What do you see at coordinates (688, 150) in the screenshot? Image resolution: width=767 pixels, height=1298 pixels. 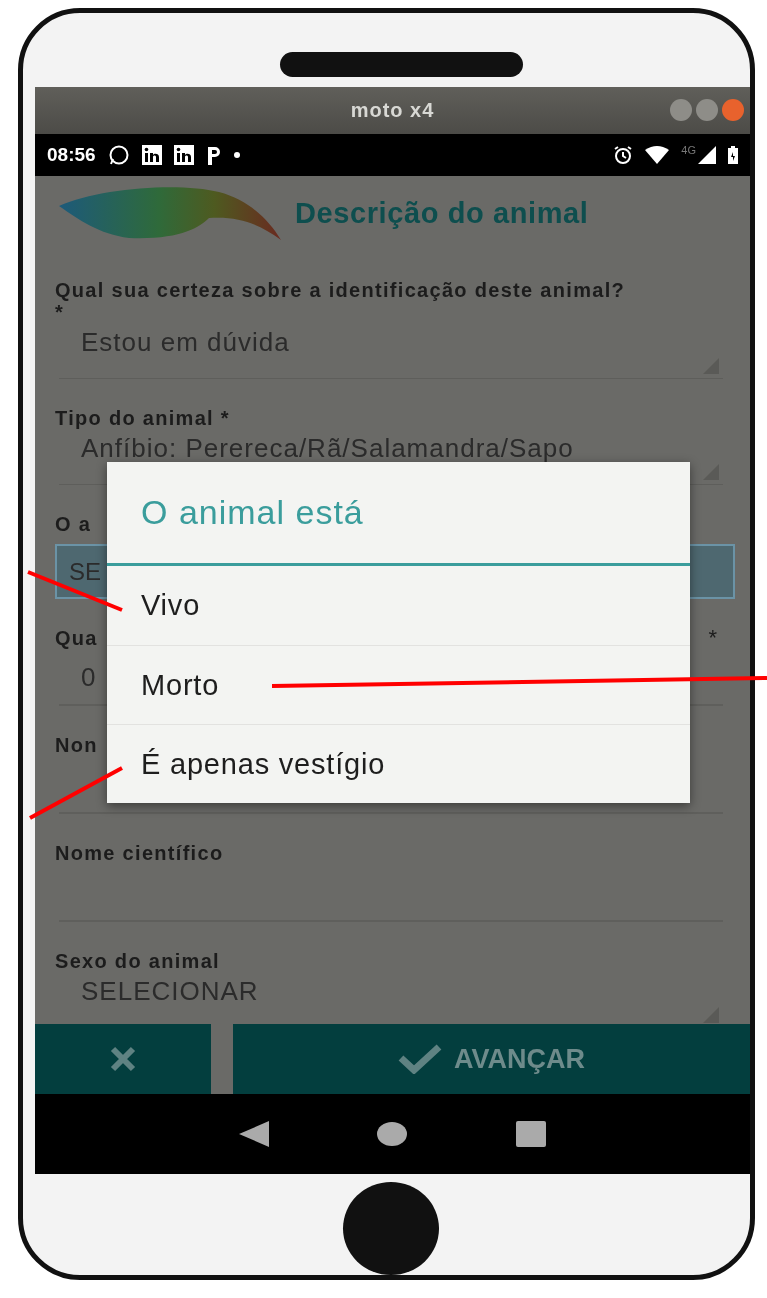 I see `network-type: 4G` at bounding box center [688, 150].